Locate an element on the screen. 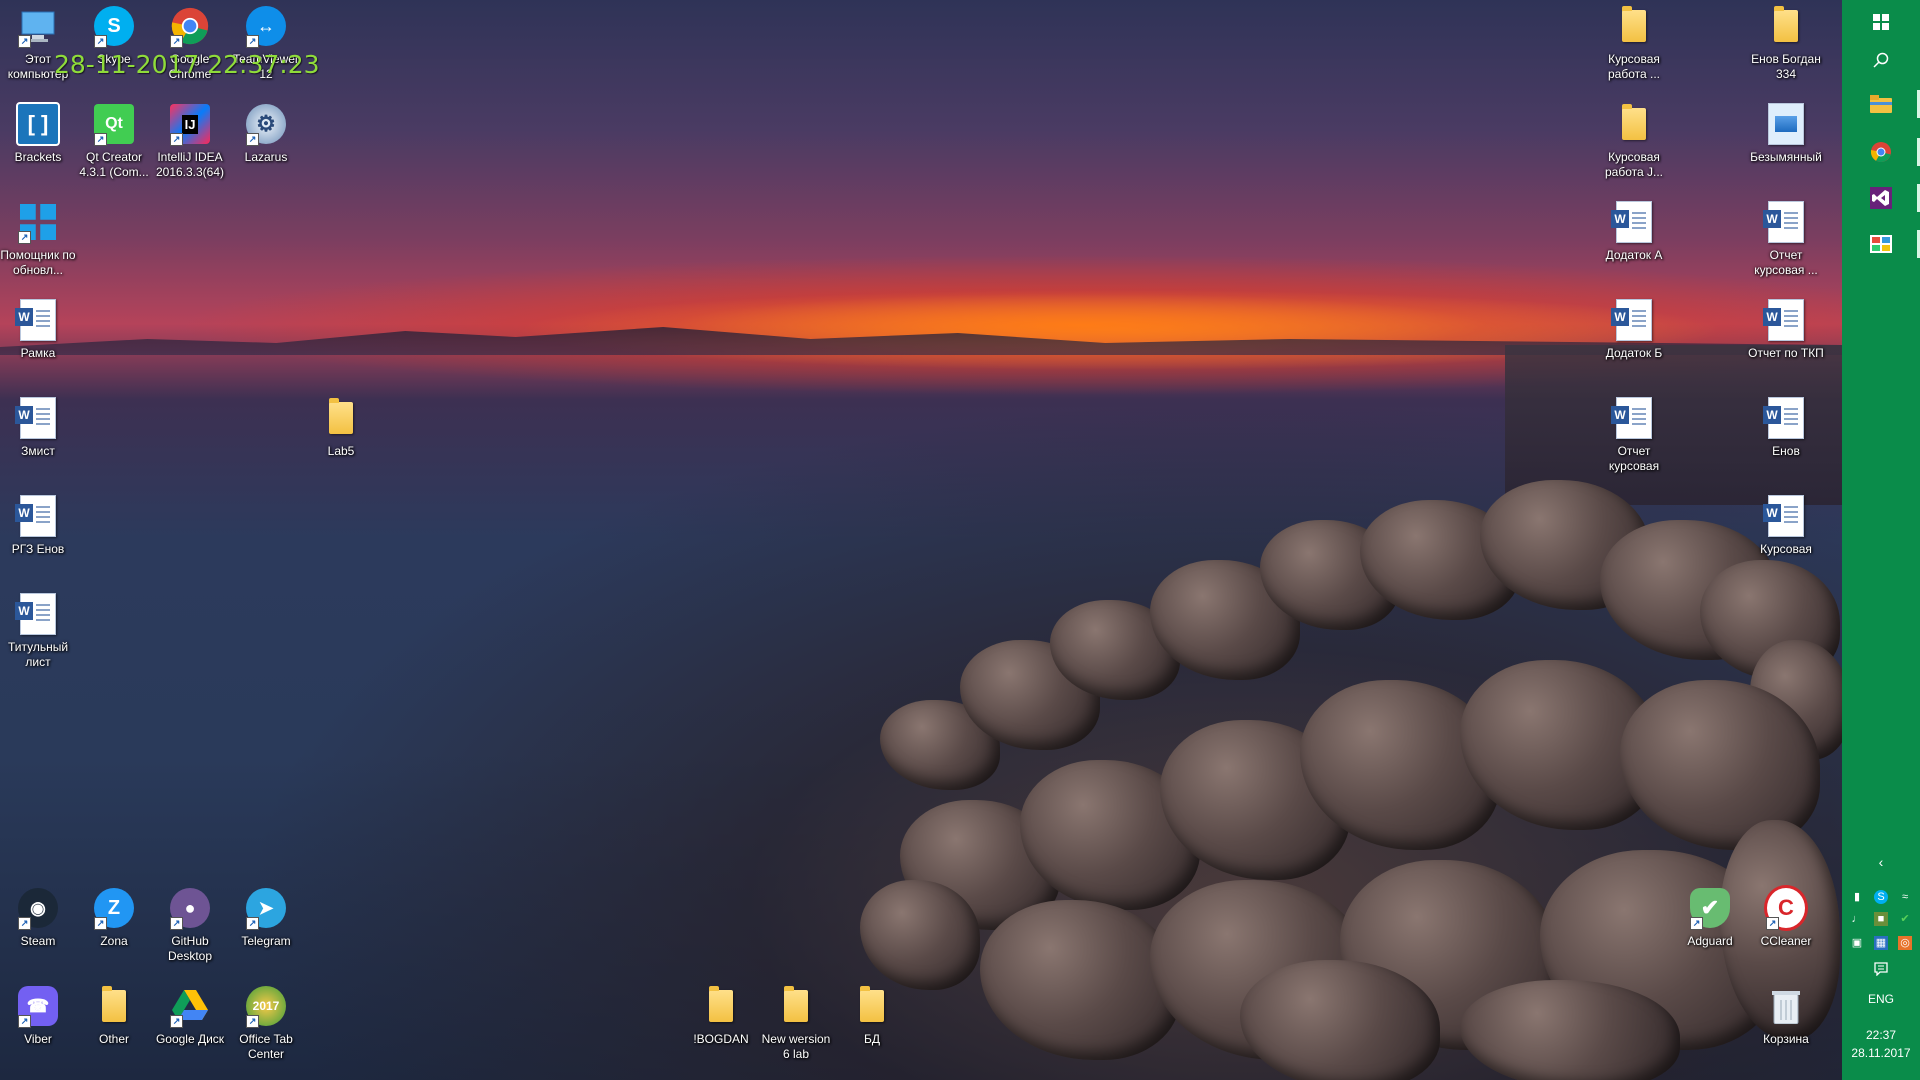  office-tray-icon: ◎ is located at coordinates (1905, 943).